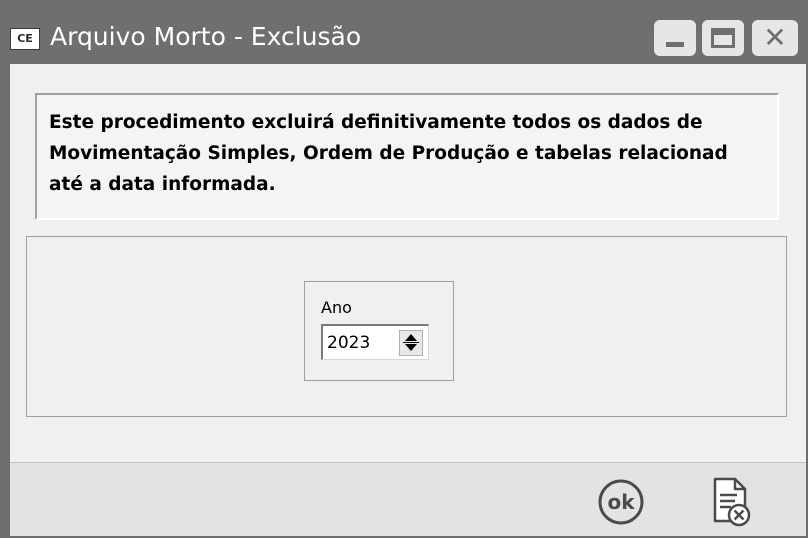 The image size is (808, 538). I want to click on year-spin-input: 2023, so click(375, 342).